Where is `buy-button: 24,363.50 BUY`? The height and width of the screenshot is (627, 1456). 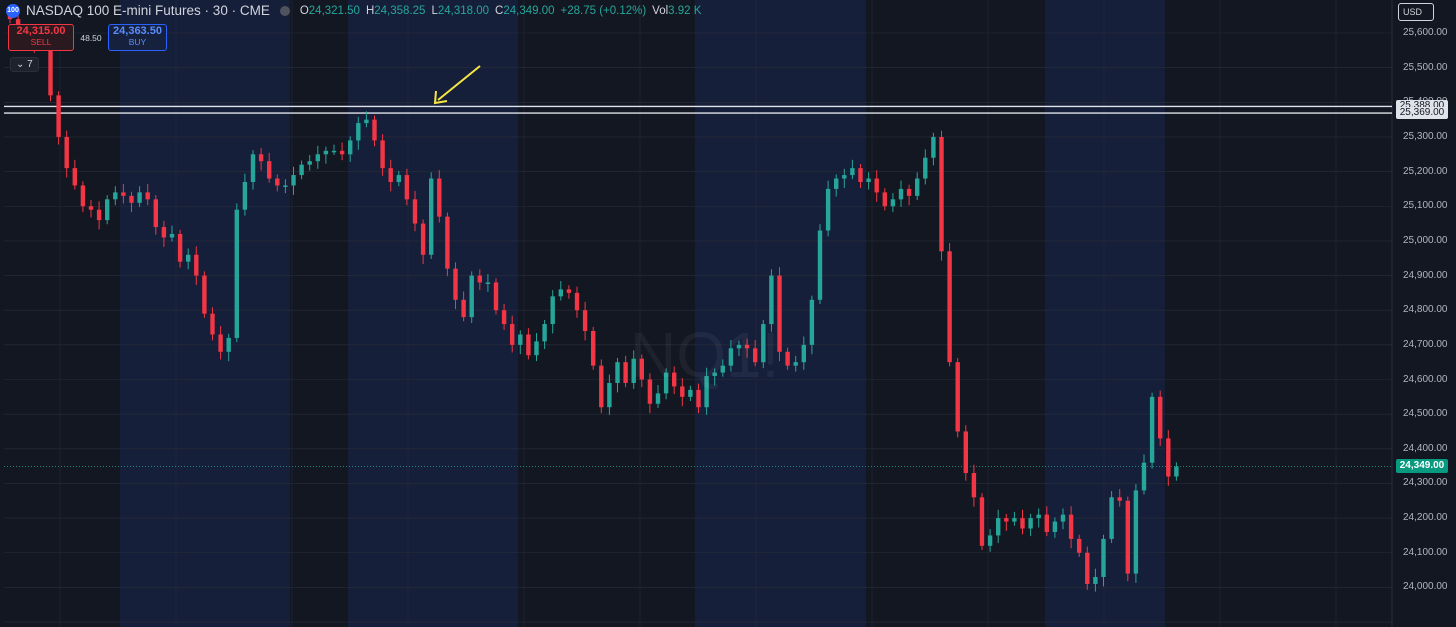 buy-button: 24,363.50 BUY is located at coordinates (137, 37).